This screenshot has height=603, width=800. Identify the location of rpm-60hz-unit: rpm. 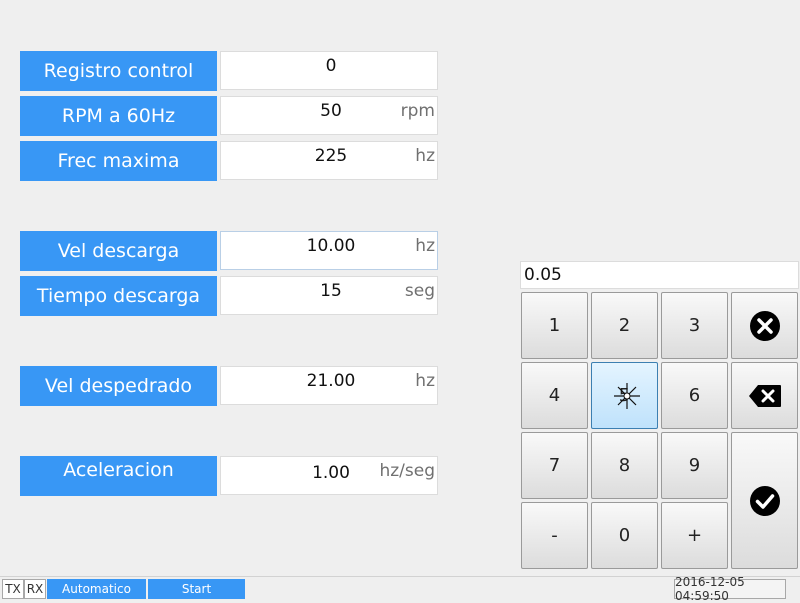
(417, 111).